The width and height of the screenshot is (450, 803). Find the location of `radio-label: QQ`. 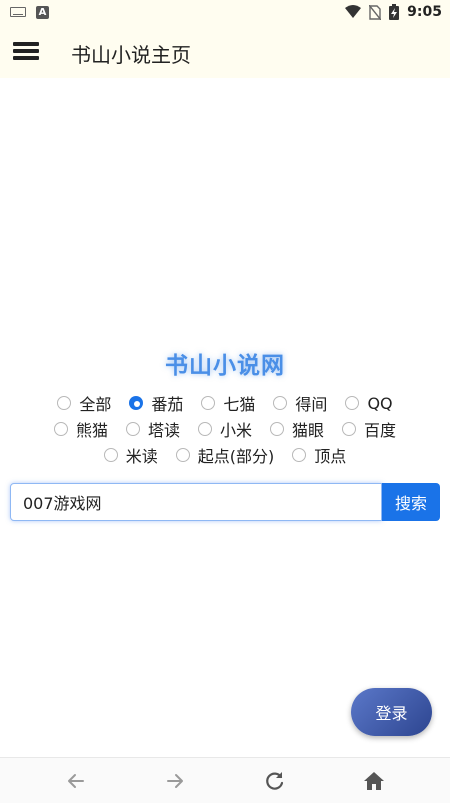

radio-label: QQ is located at coordinates (380, 403).